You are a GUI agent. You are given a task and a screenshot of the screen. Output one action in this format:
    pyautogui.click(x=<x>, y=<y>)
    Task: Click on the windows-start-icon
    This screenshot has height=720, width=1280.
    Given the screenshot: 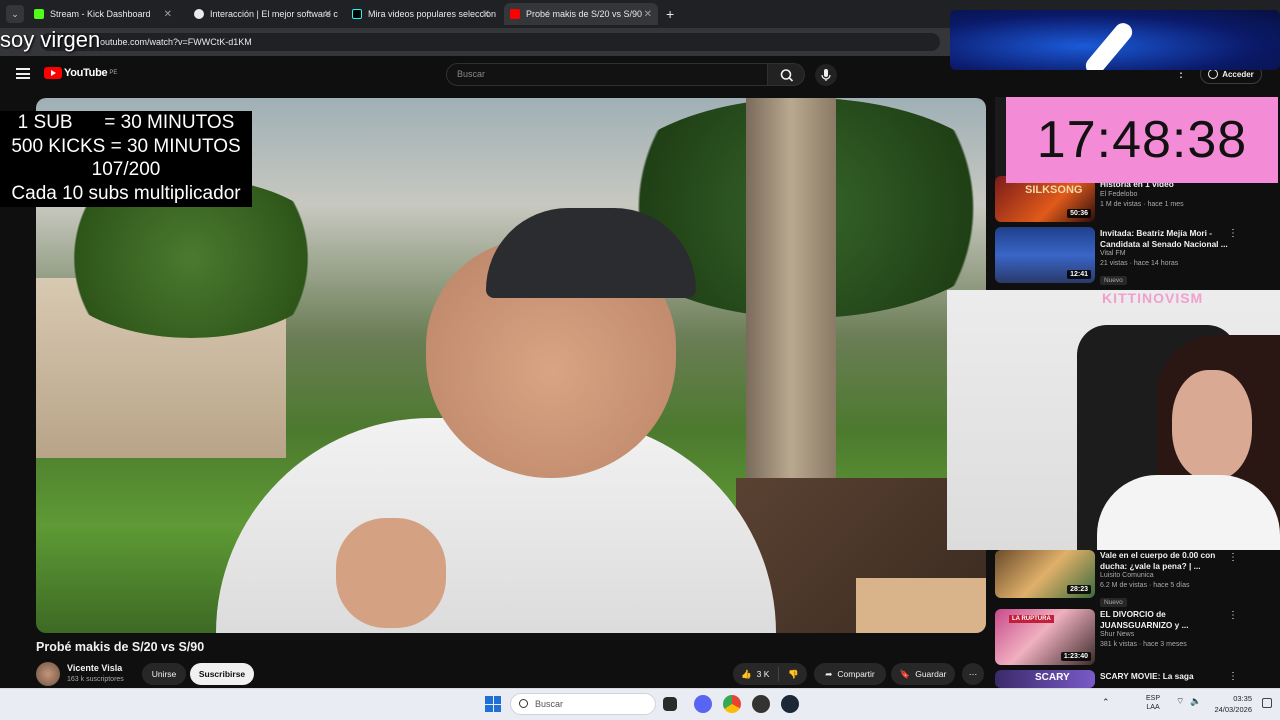 What is the action you would take?
    pyautogui.click(x=493, y=704)
    